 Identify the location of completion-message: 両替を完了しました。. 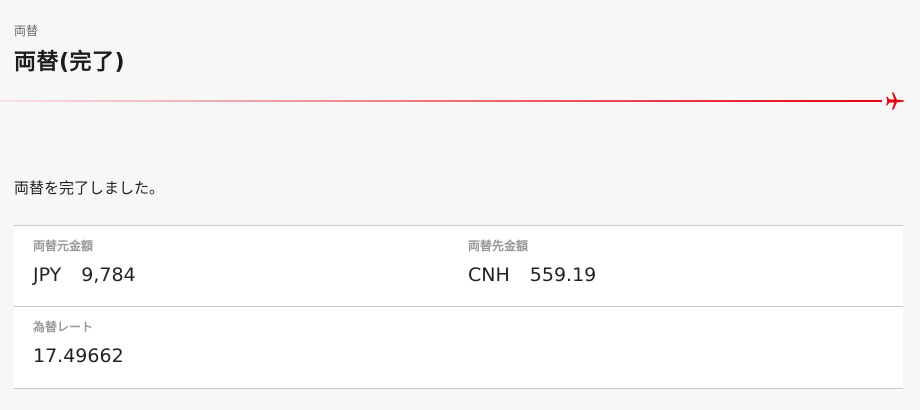
(89, 188).